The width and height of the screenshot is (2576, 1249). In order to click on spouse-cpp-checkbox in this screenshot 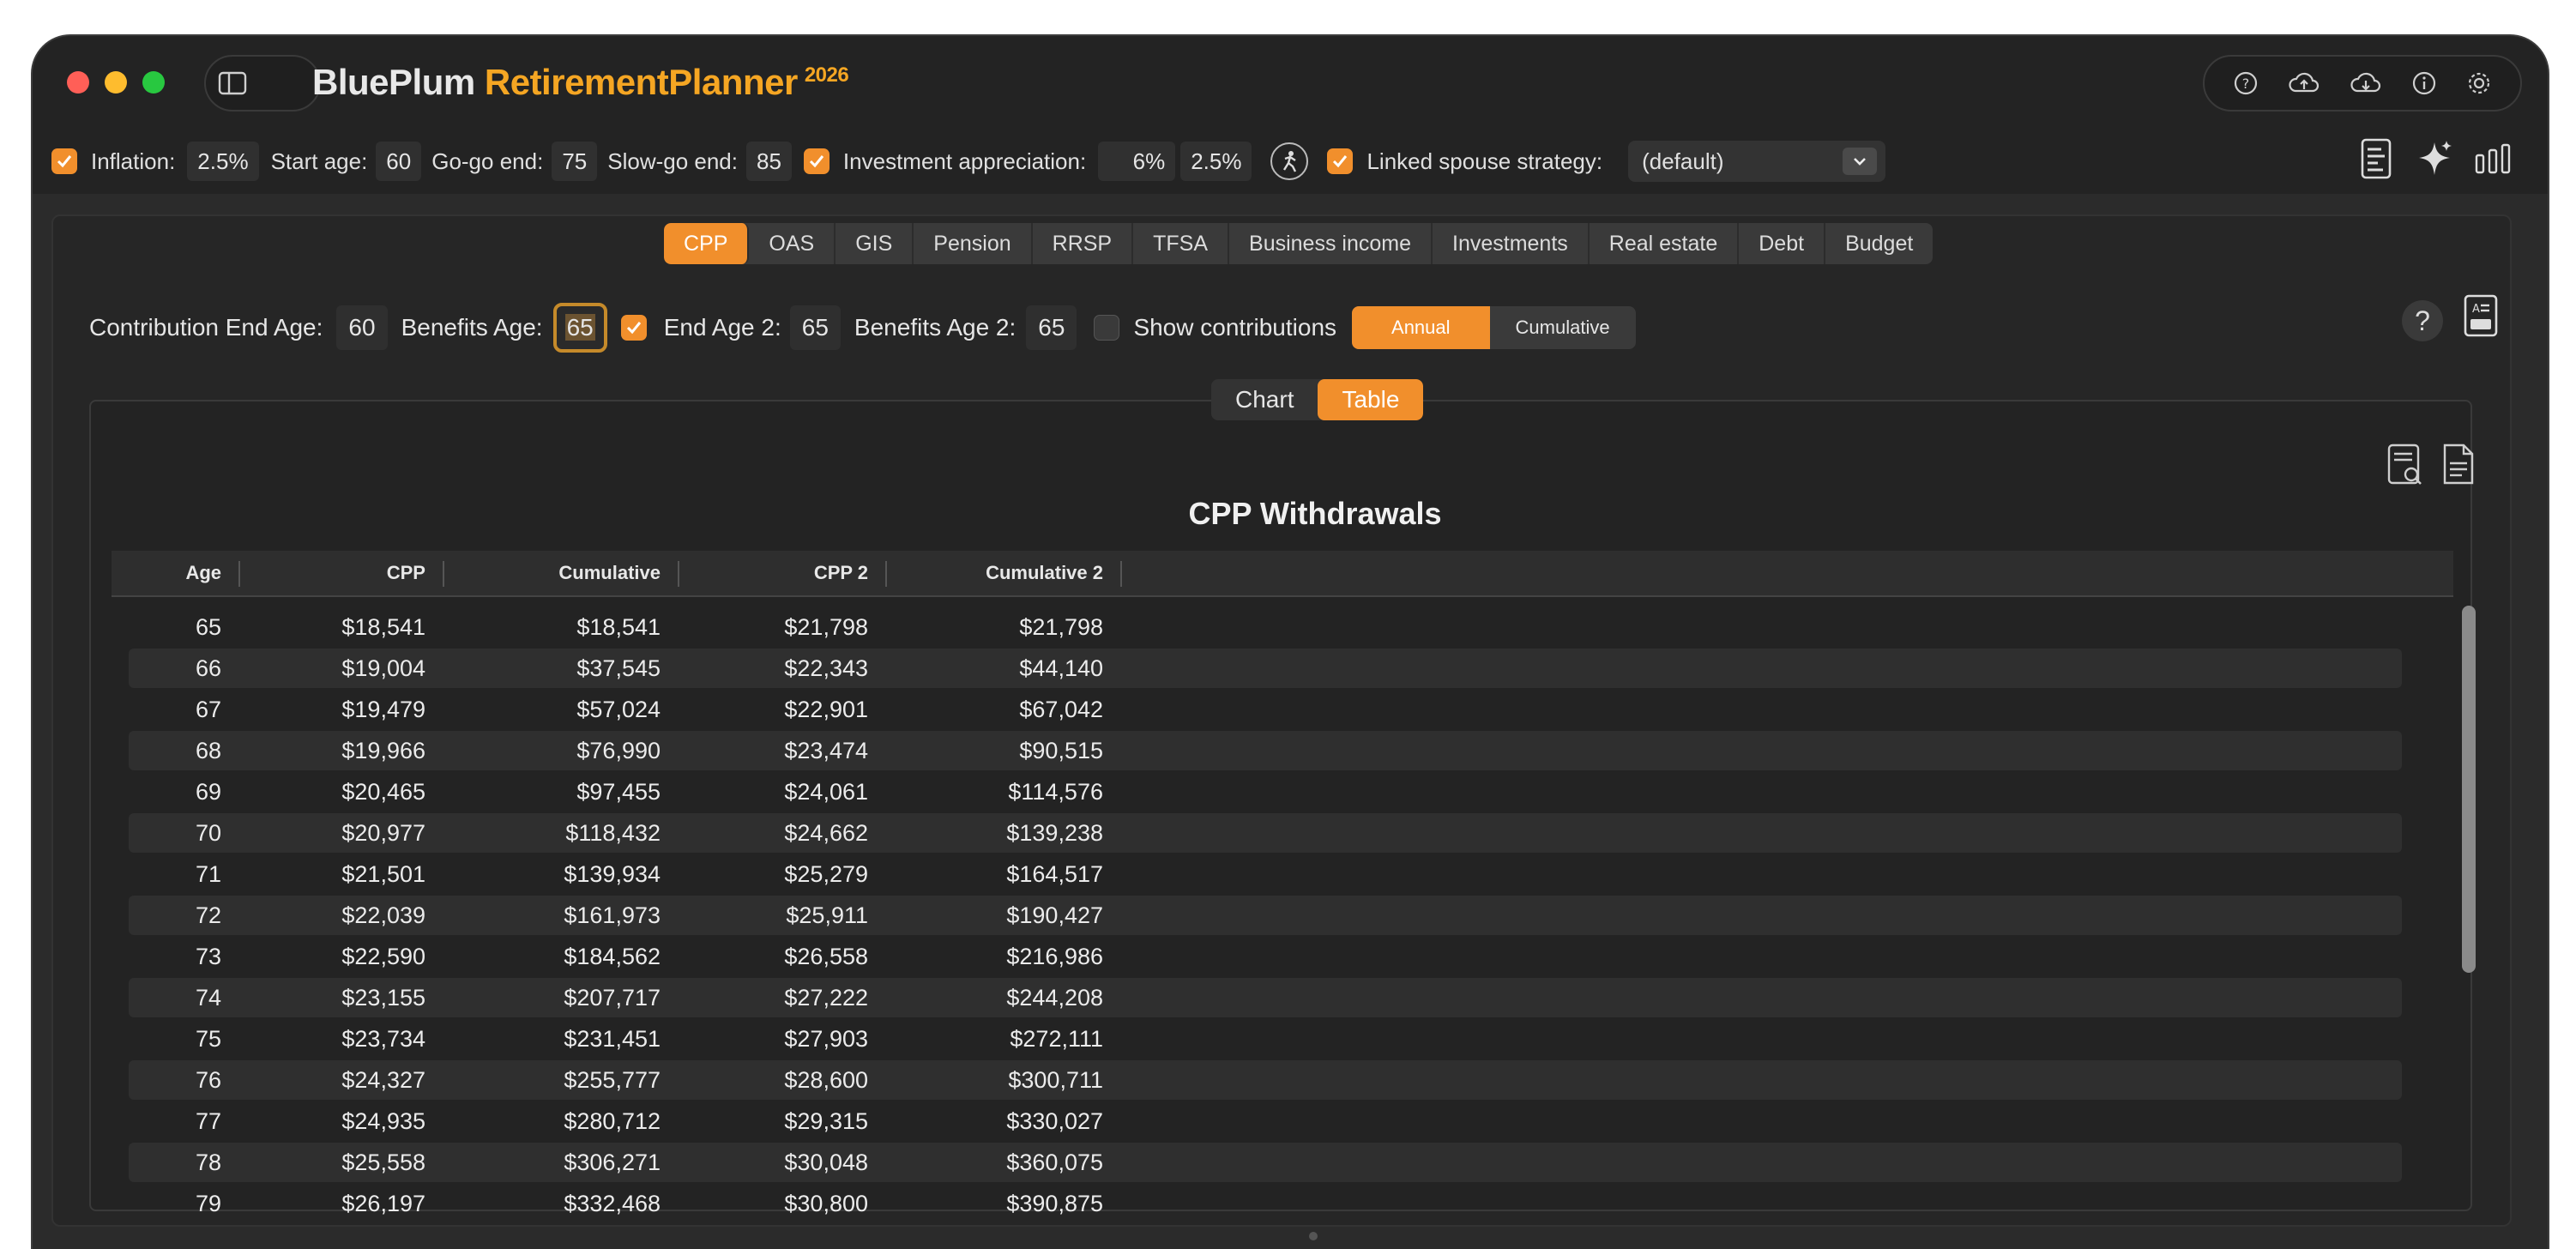, I will do `click(633, 328)`.